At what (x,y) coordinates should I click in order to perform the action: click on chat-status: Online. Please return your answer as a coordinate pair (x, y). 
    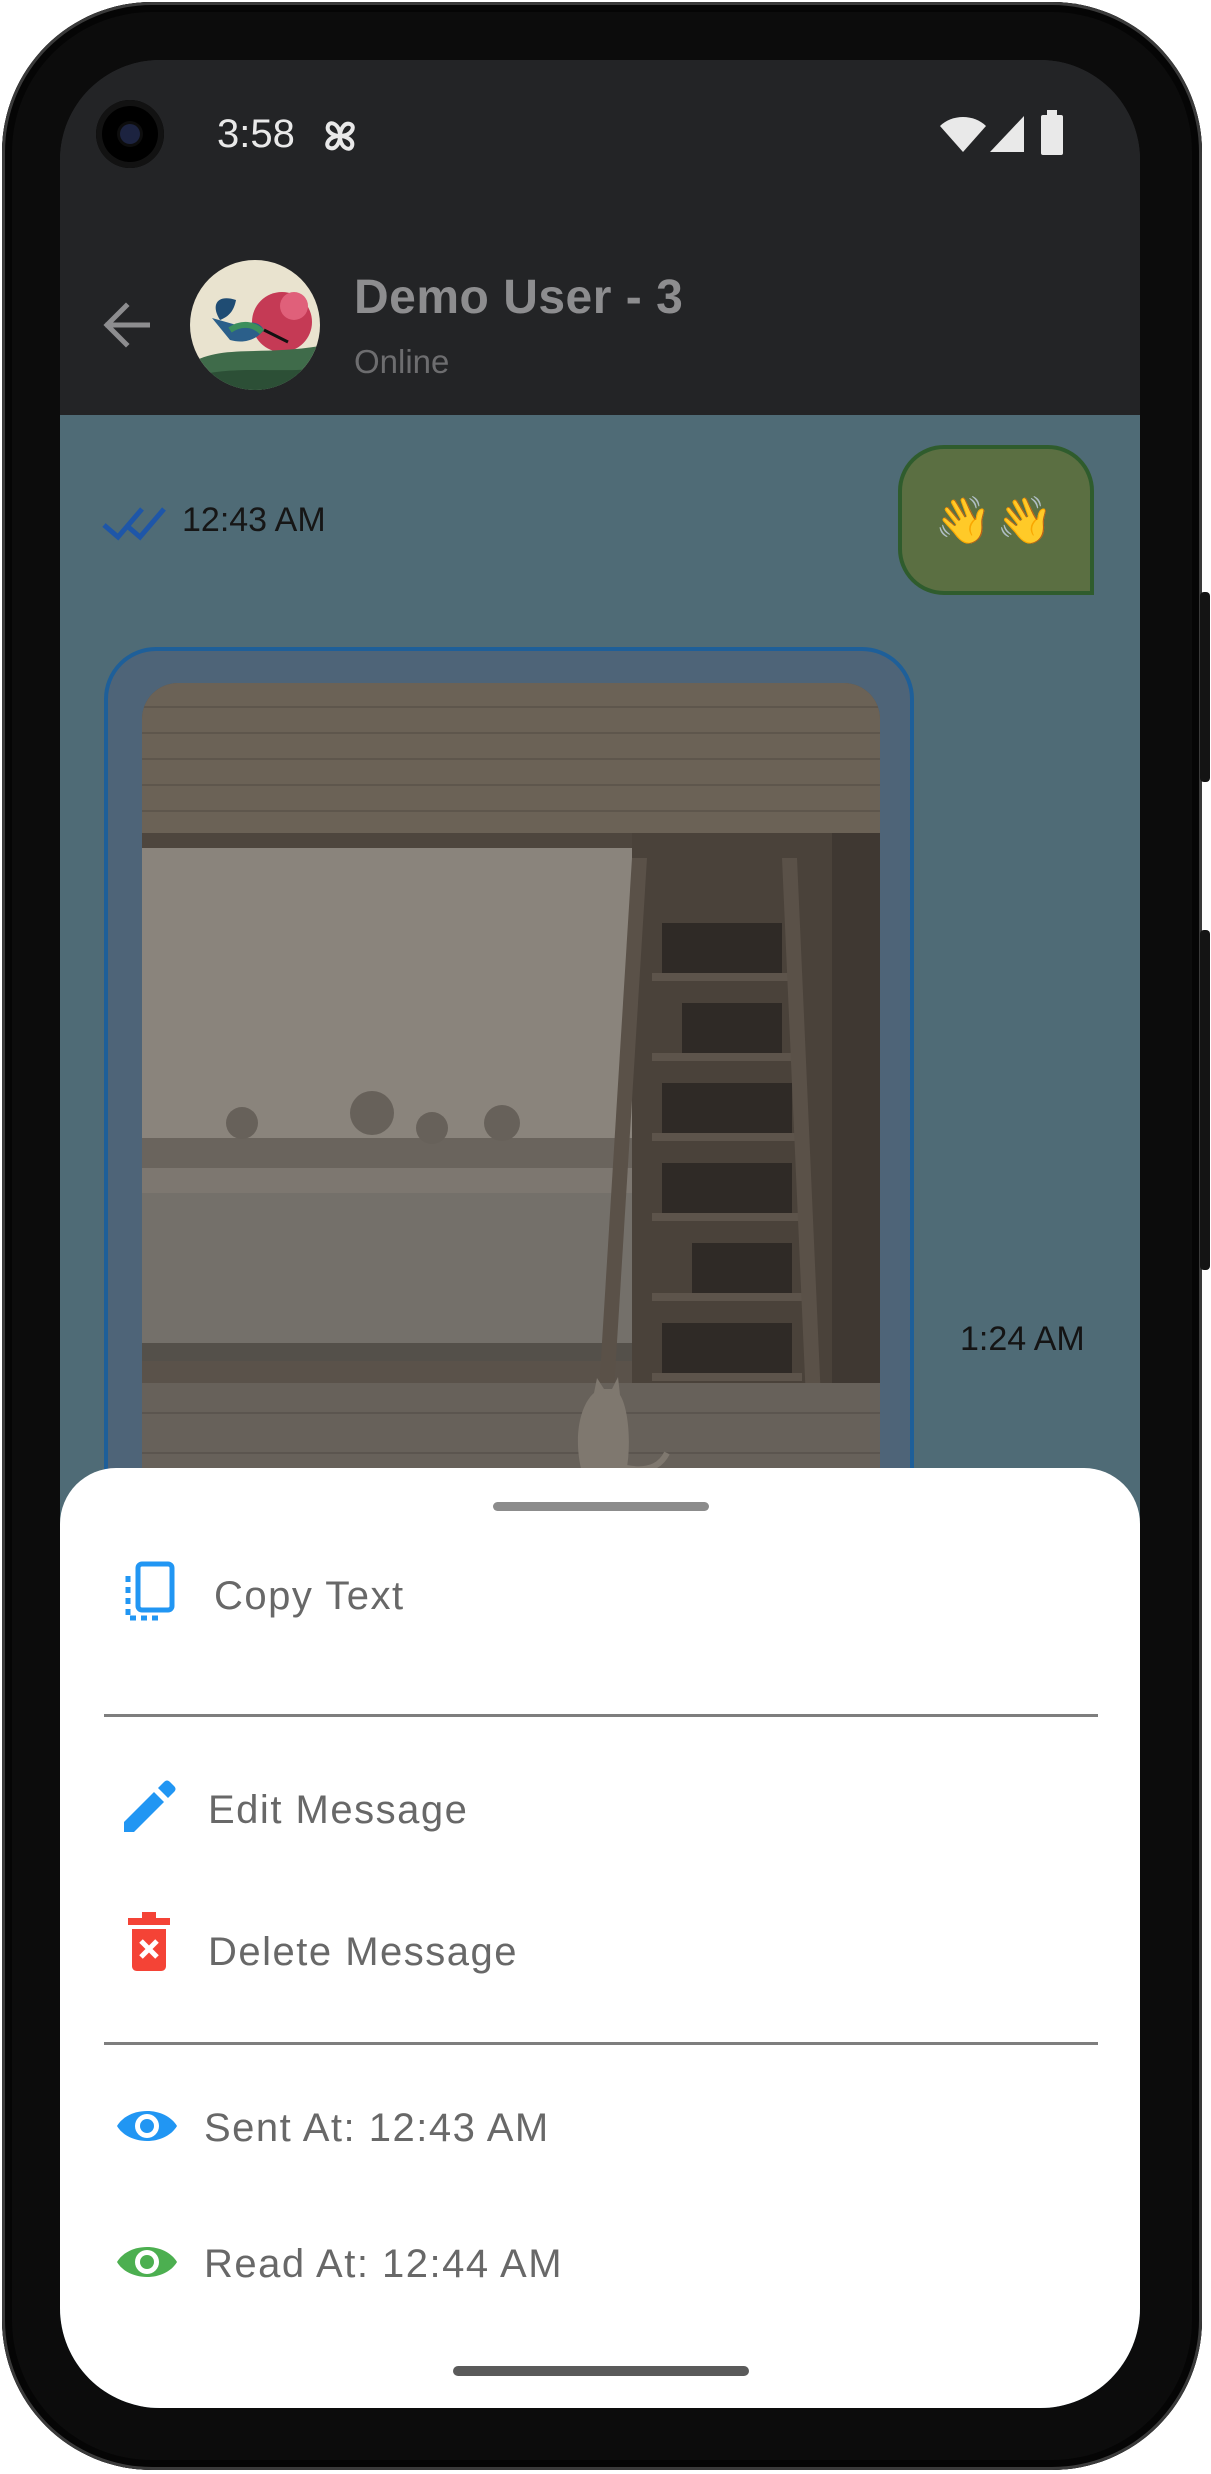
    Looking at the image, I should click on (402, 361).